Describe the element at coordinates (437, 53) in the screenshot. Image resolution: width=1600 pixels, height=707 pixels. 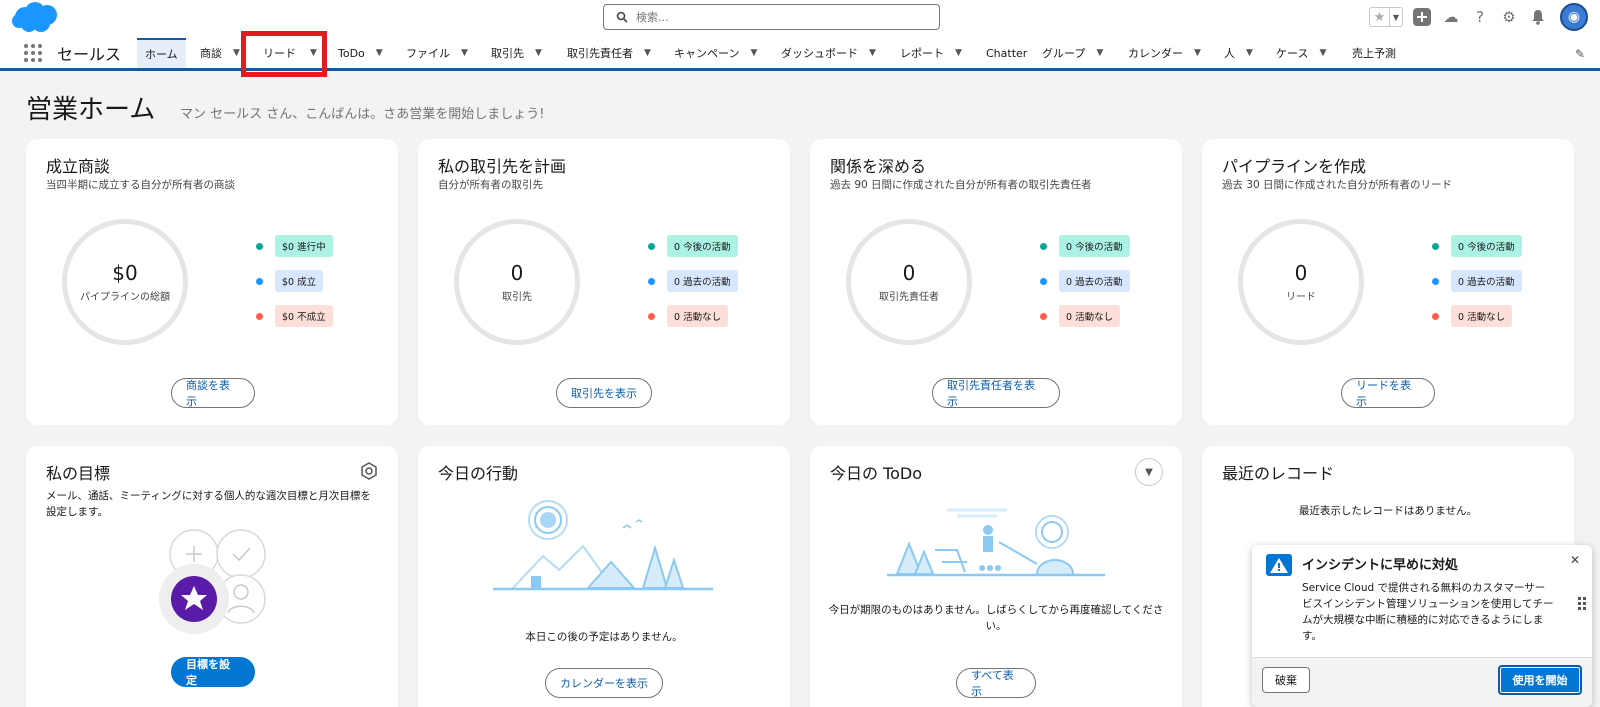
I see `nav-tab-files: ファイル ▼` at that location.